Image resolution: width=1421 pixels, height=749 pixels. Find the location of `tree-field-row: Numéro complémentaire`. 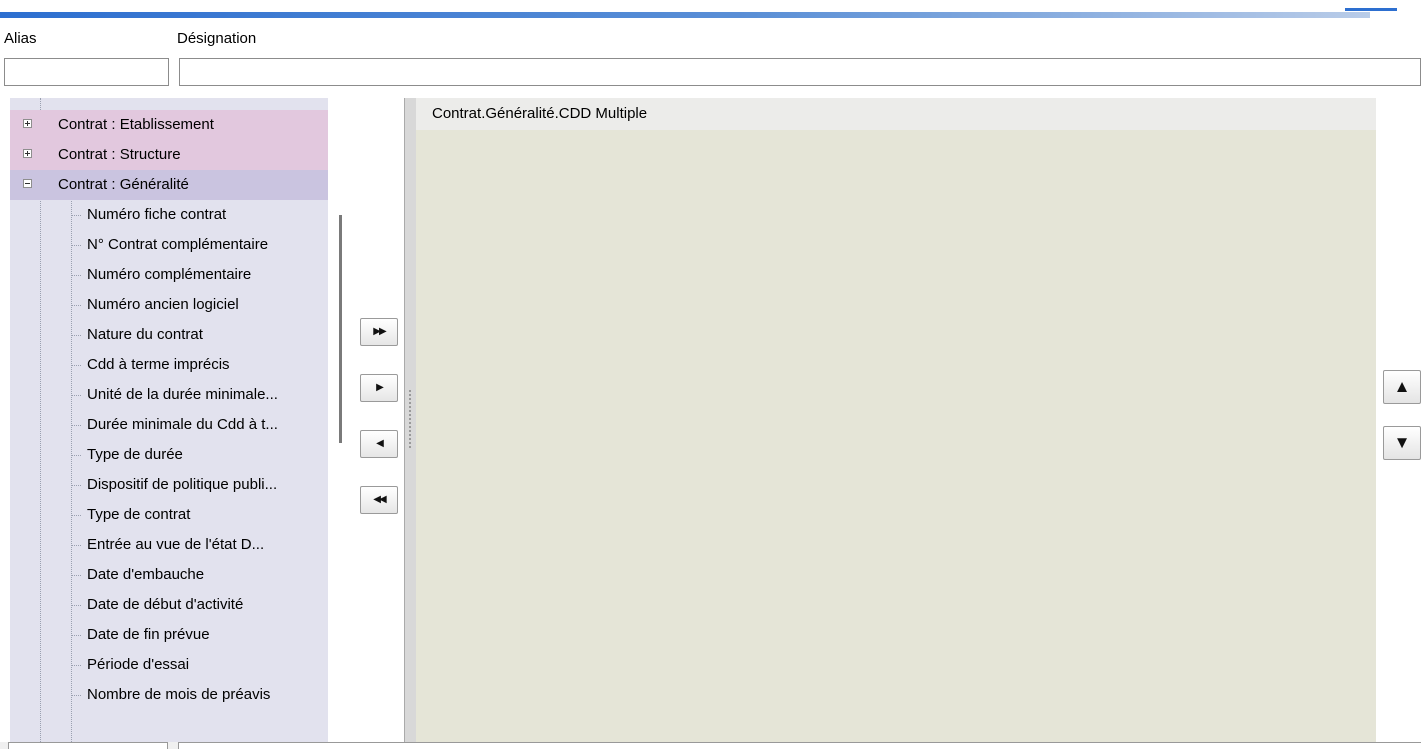

tree-field-row: Numéro complémentaire is located at coordinates (169, 275).